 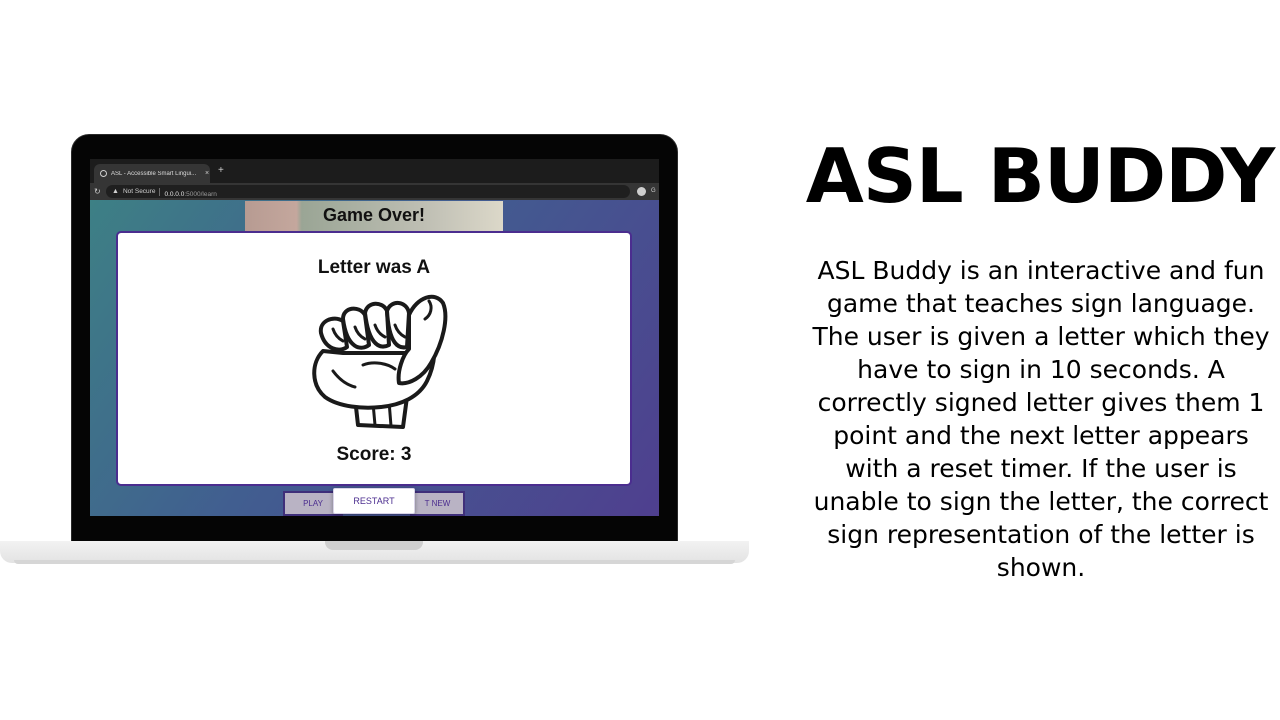 What do you see at coordinates (103, 173) in the screenshot?
I see `globe-icon` at bounding box center [103, 173].